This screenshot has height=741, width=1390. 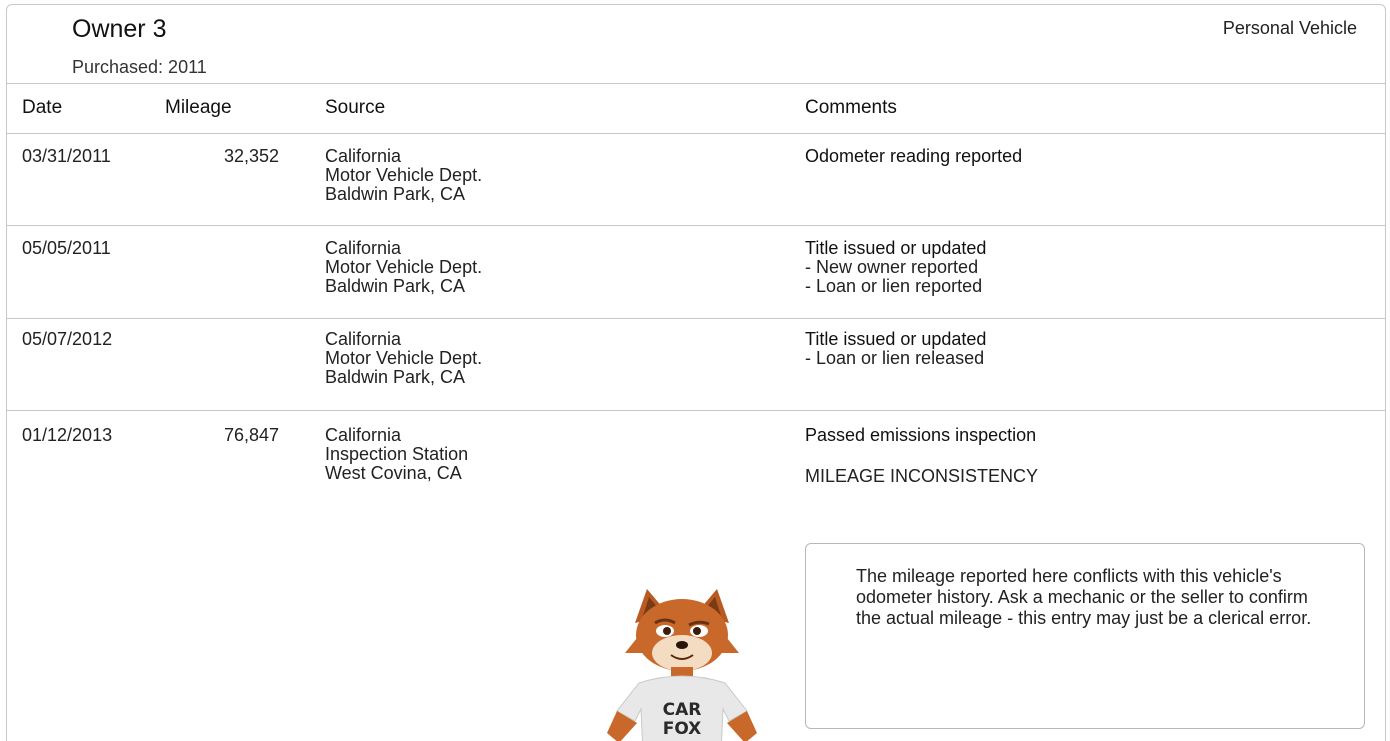 I want to click on row-mileage: 76,847, so click(x=251, y=435).